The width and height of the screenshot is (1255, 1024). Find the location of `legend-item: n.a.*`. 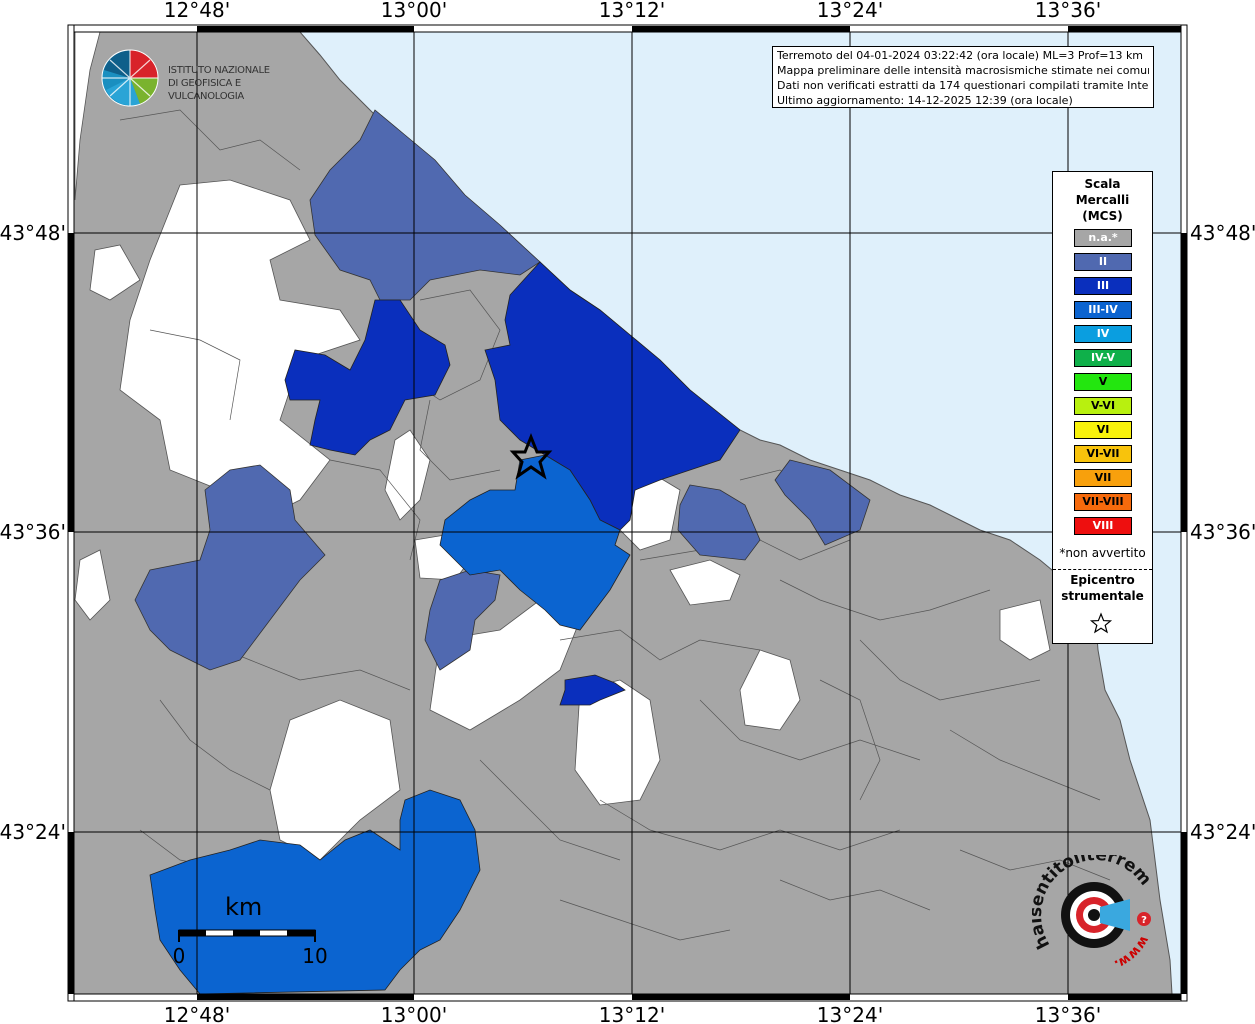

legend-item: n.a.* is located at coordinates (1103, 238).